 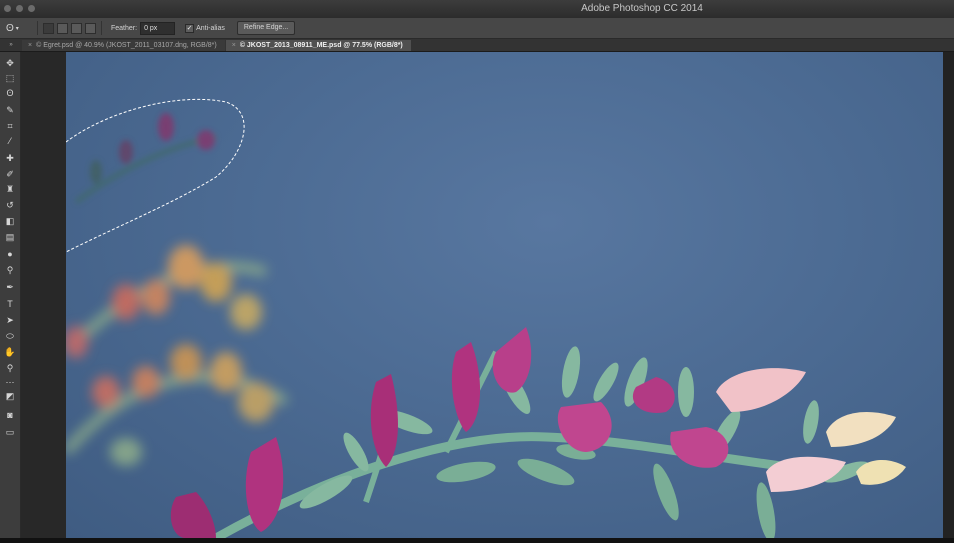 I want to click on gradient-tool: ▤, so click(x=10, y=237).